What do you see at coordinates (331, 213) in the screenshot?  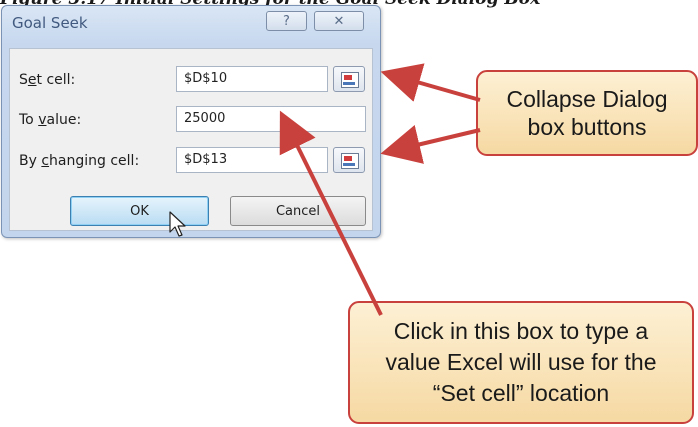 I see `arrow-to-to-value-field` at bounding box center [331, 213].